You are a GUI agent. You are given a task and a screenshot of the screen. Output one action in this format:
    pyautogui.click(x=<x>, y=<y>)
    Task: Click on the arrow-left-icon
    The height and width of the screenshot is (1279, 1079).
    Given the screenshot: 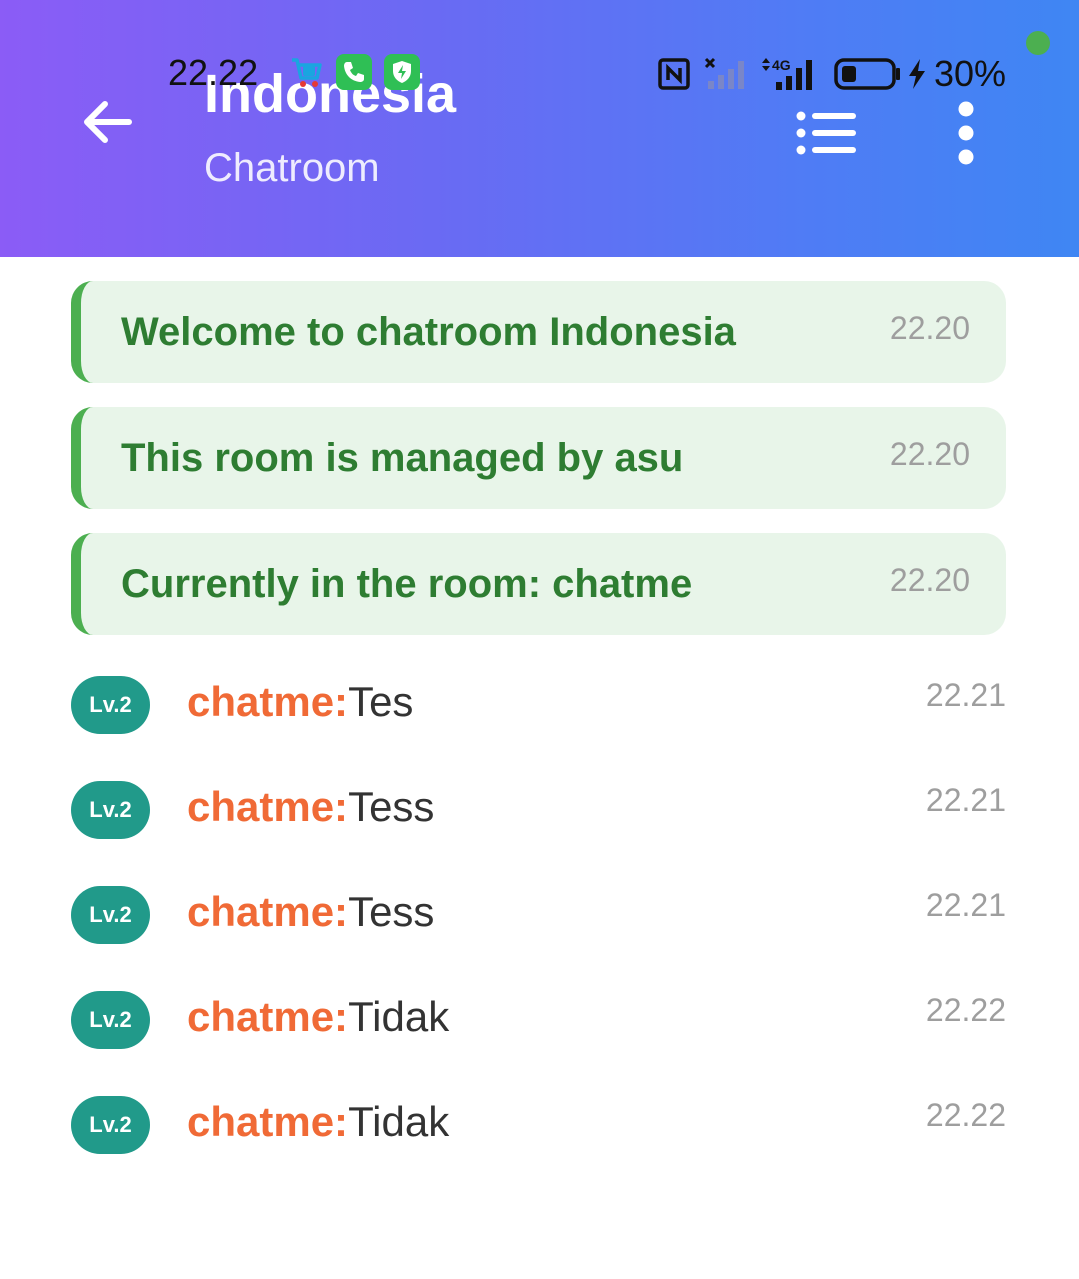 What is the action you would take?
    pyautogui.click(x=108, y=122)
    